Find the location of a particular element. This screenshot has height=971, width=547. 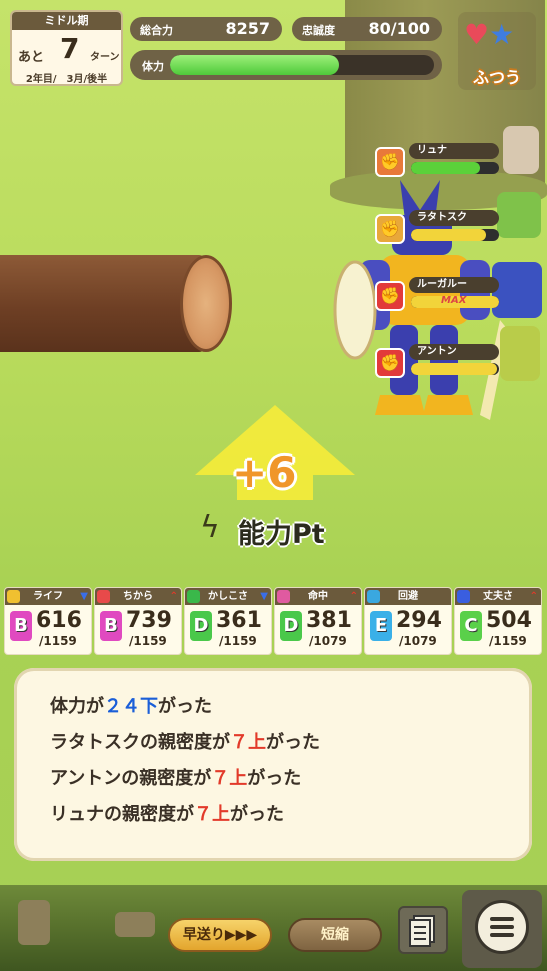

stat-name: かしこさ is located at coordinates (228, 596).